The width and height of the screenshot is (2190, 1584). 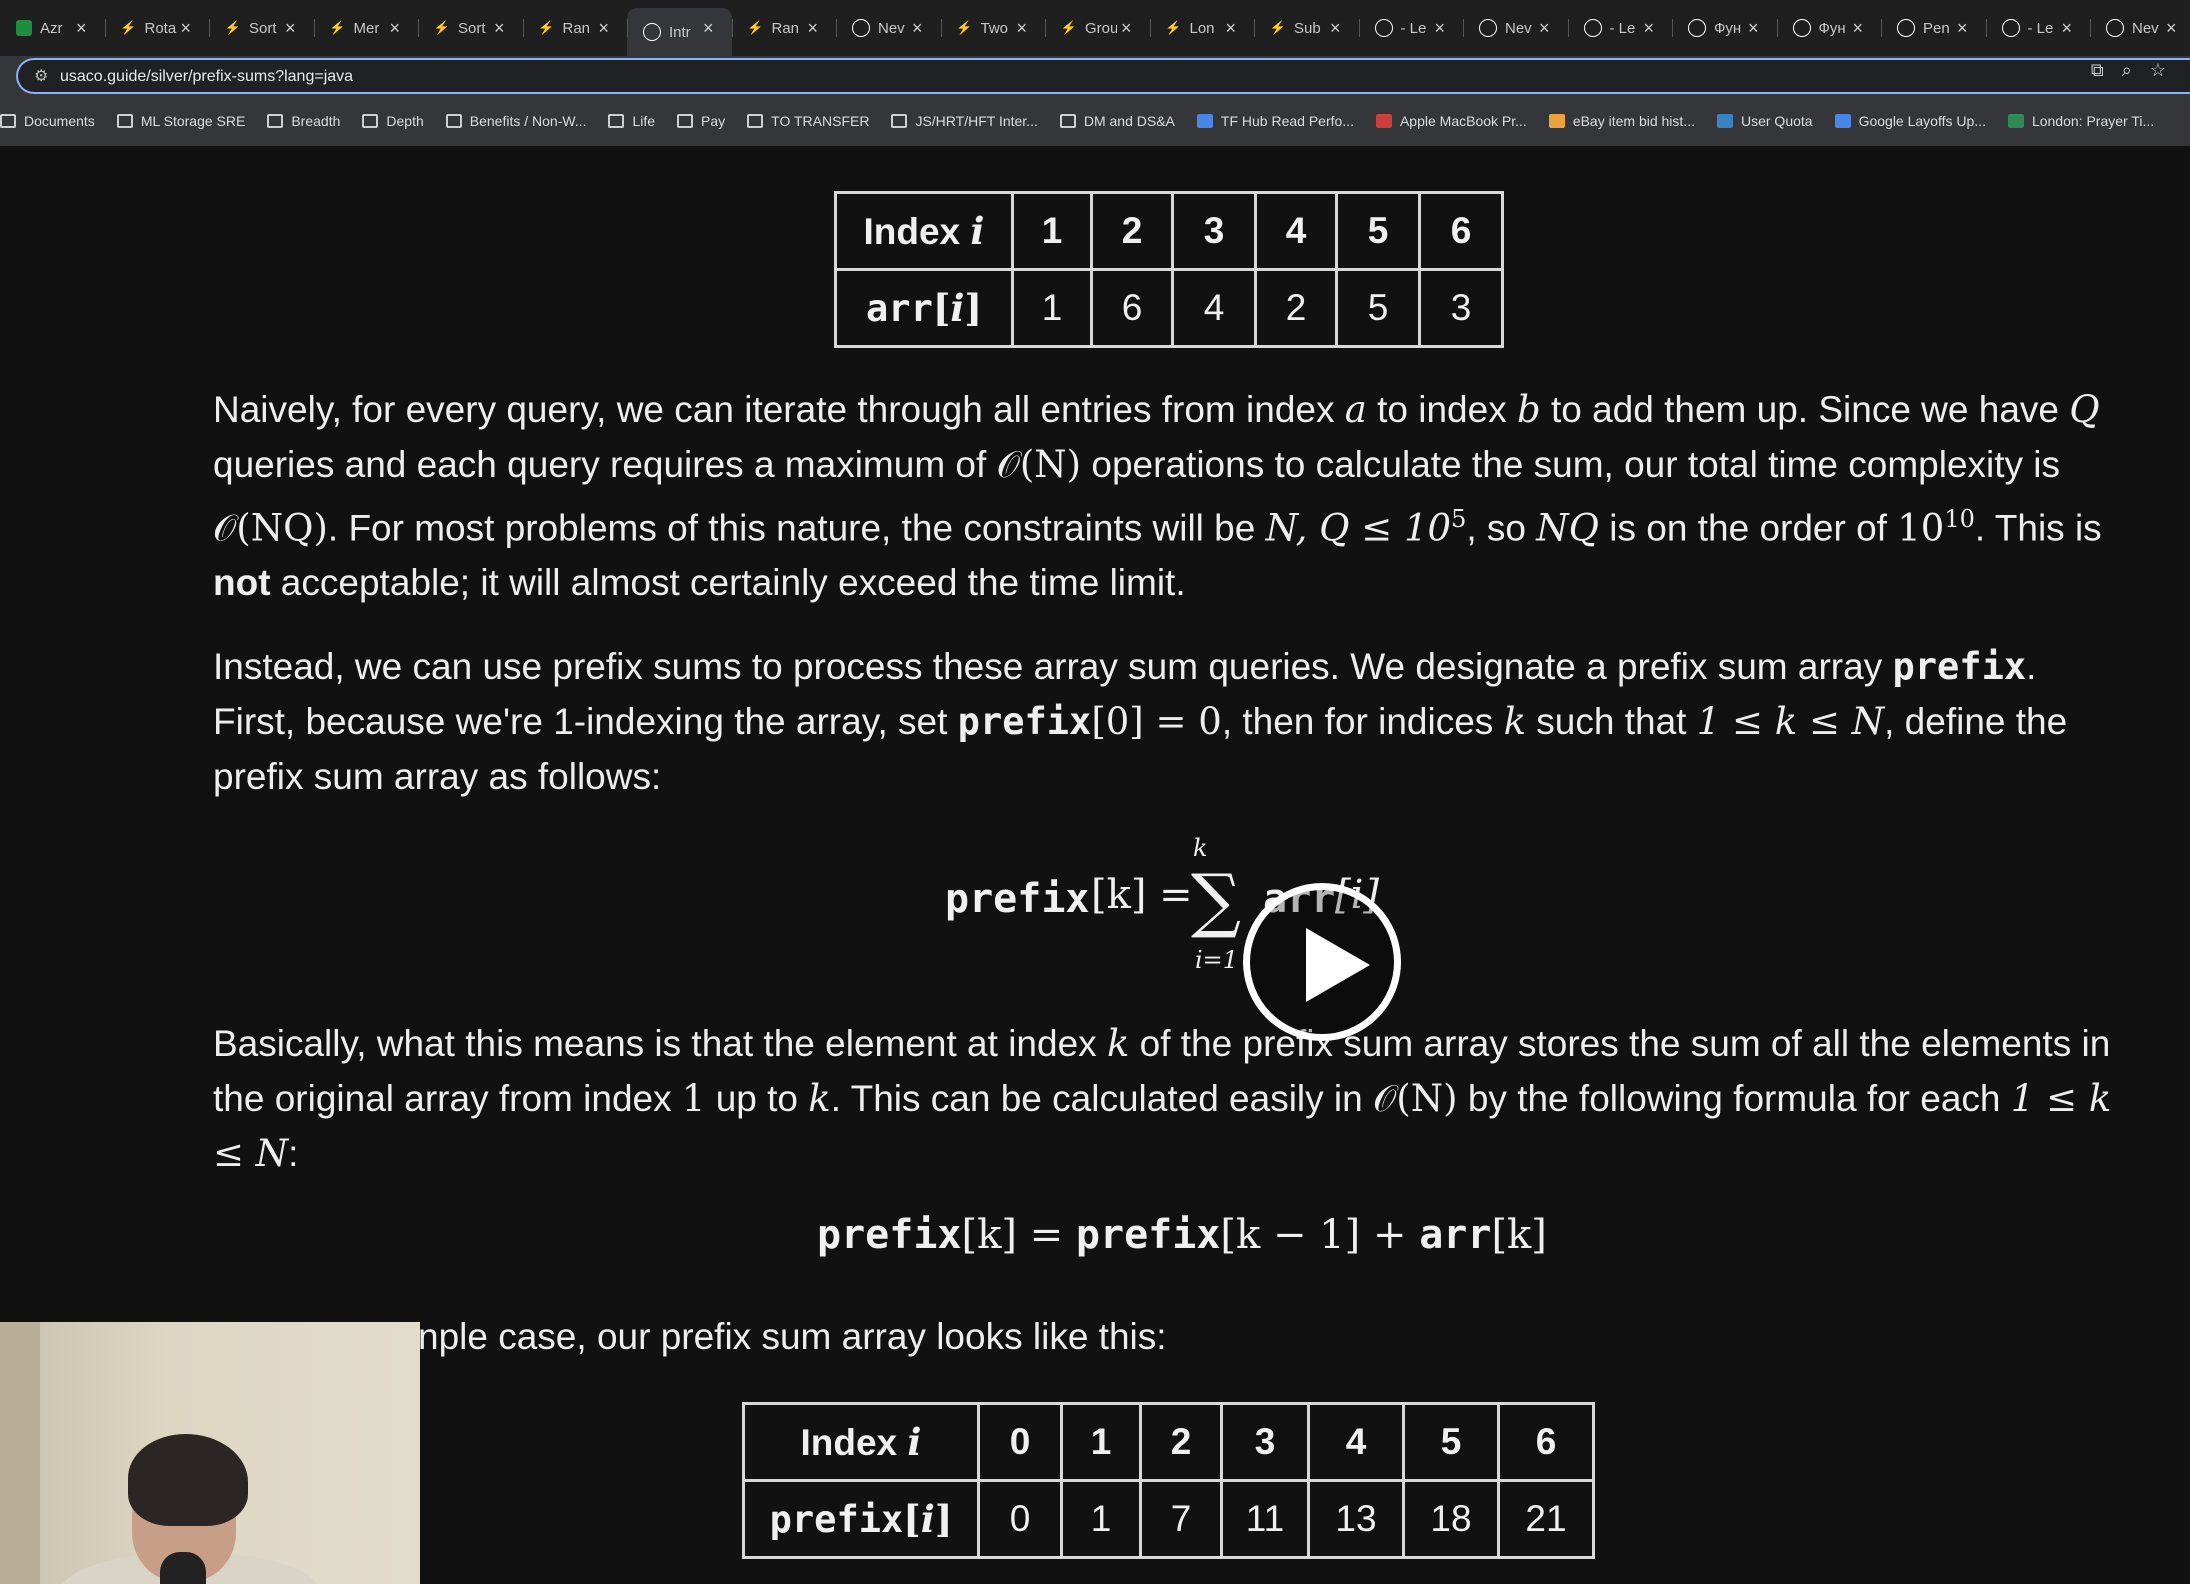 What do you see at coordinates (20, 1453) in the screenshot?
I see `background-shelf` at bounding box center [20, 1453].